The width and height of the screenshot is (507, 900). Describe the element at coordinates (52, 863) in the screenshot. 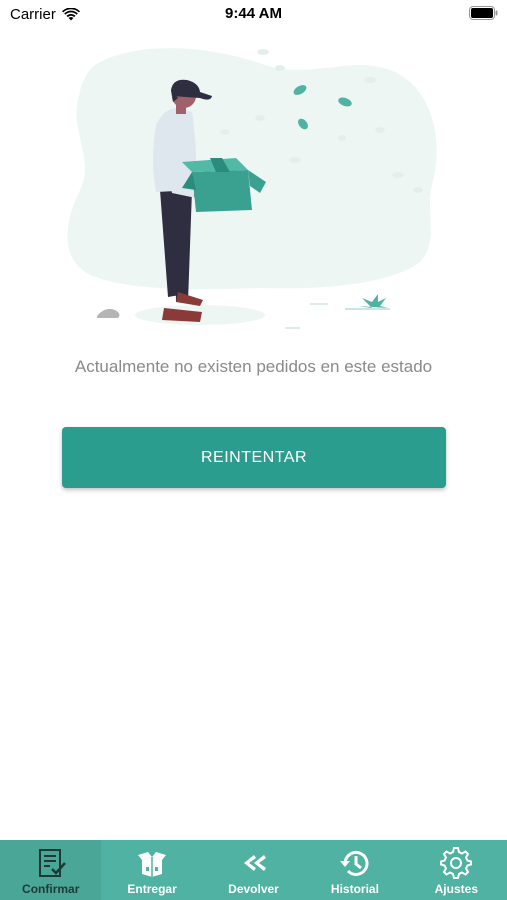

I see `checklist-icon` at that location.